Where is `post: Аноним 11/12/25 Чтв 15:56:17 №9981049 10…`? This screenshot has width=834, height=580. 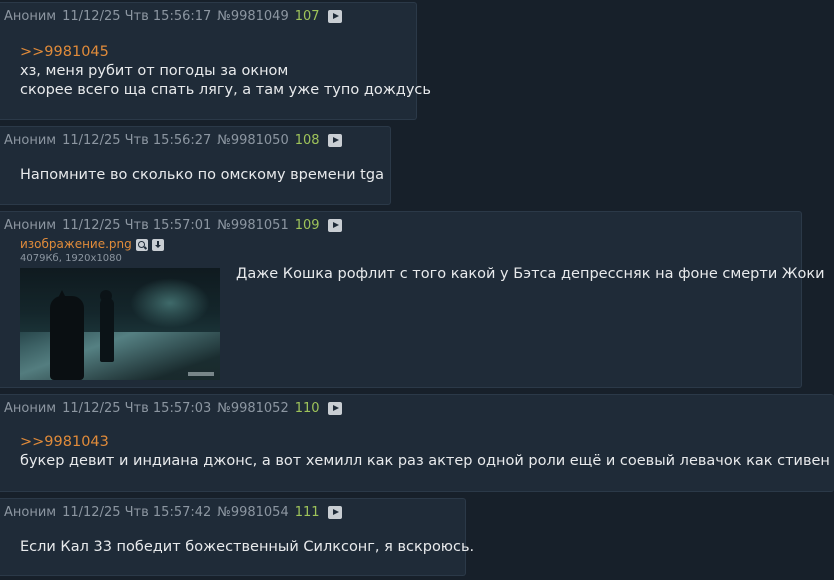 post: Аноним 11/12/25 Чтв 15:56:17 №9981049 10… is located at coordinates (215, 61).